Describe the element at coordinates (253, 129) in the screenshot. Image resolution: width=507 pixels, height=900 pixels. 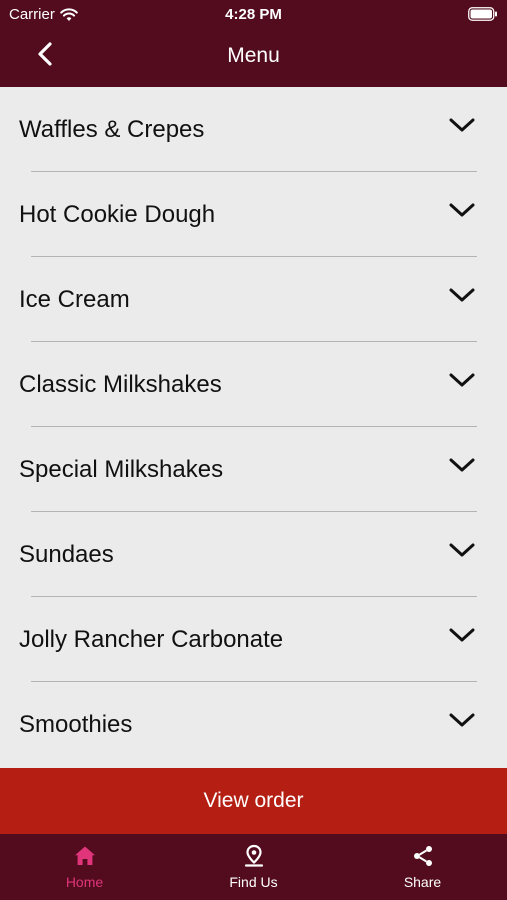
I see `category-row-waffles-crepes: Waffles & Crepes` at that location.